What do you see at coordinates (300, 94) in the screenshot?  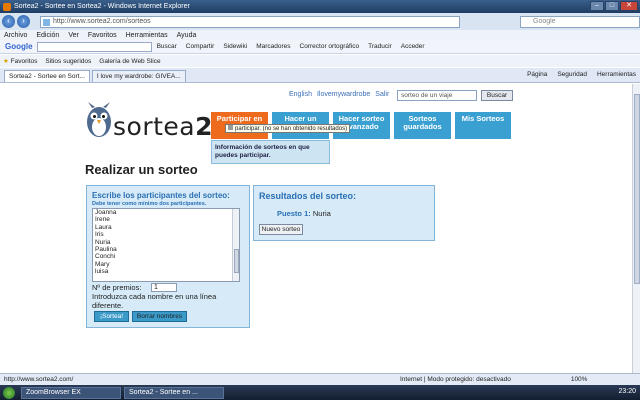 I see `english-link: English` at bounding box center [300, 94].